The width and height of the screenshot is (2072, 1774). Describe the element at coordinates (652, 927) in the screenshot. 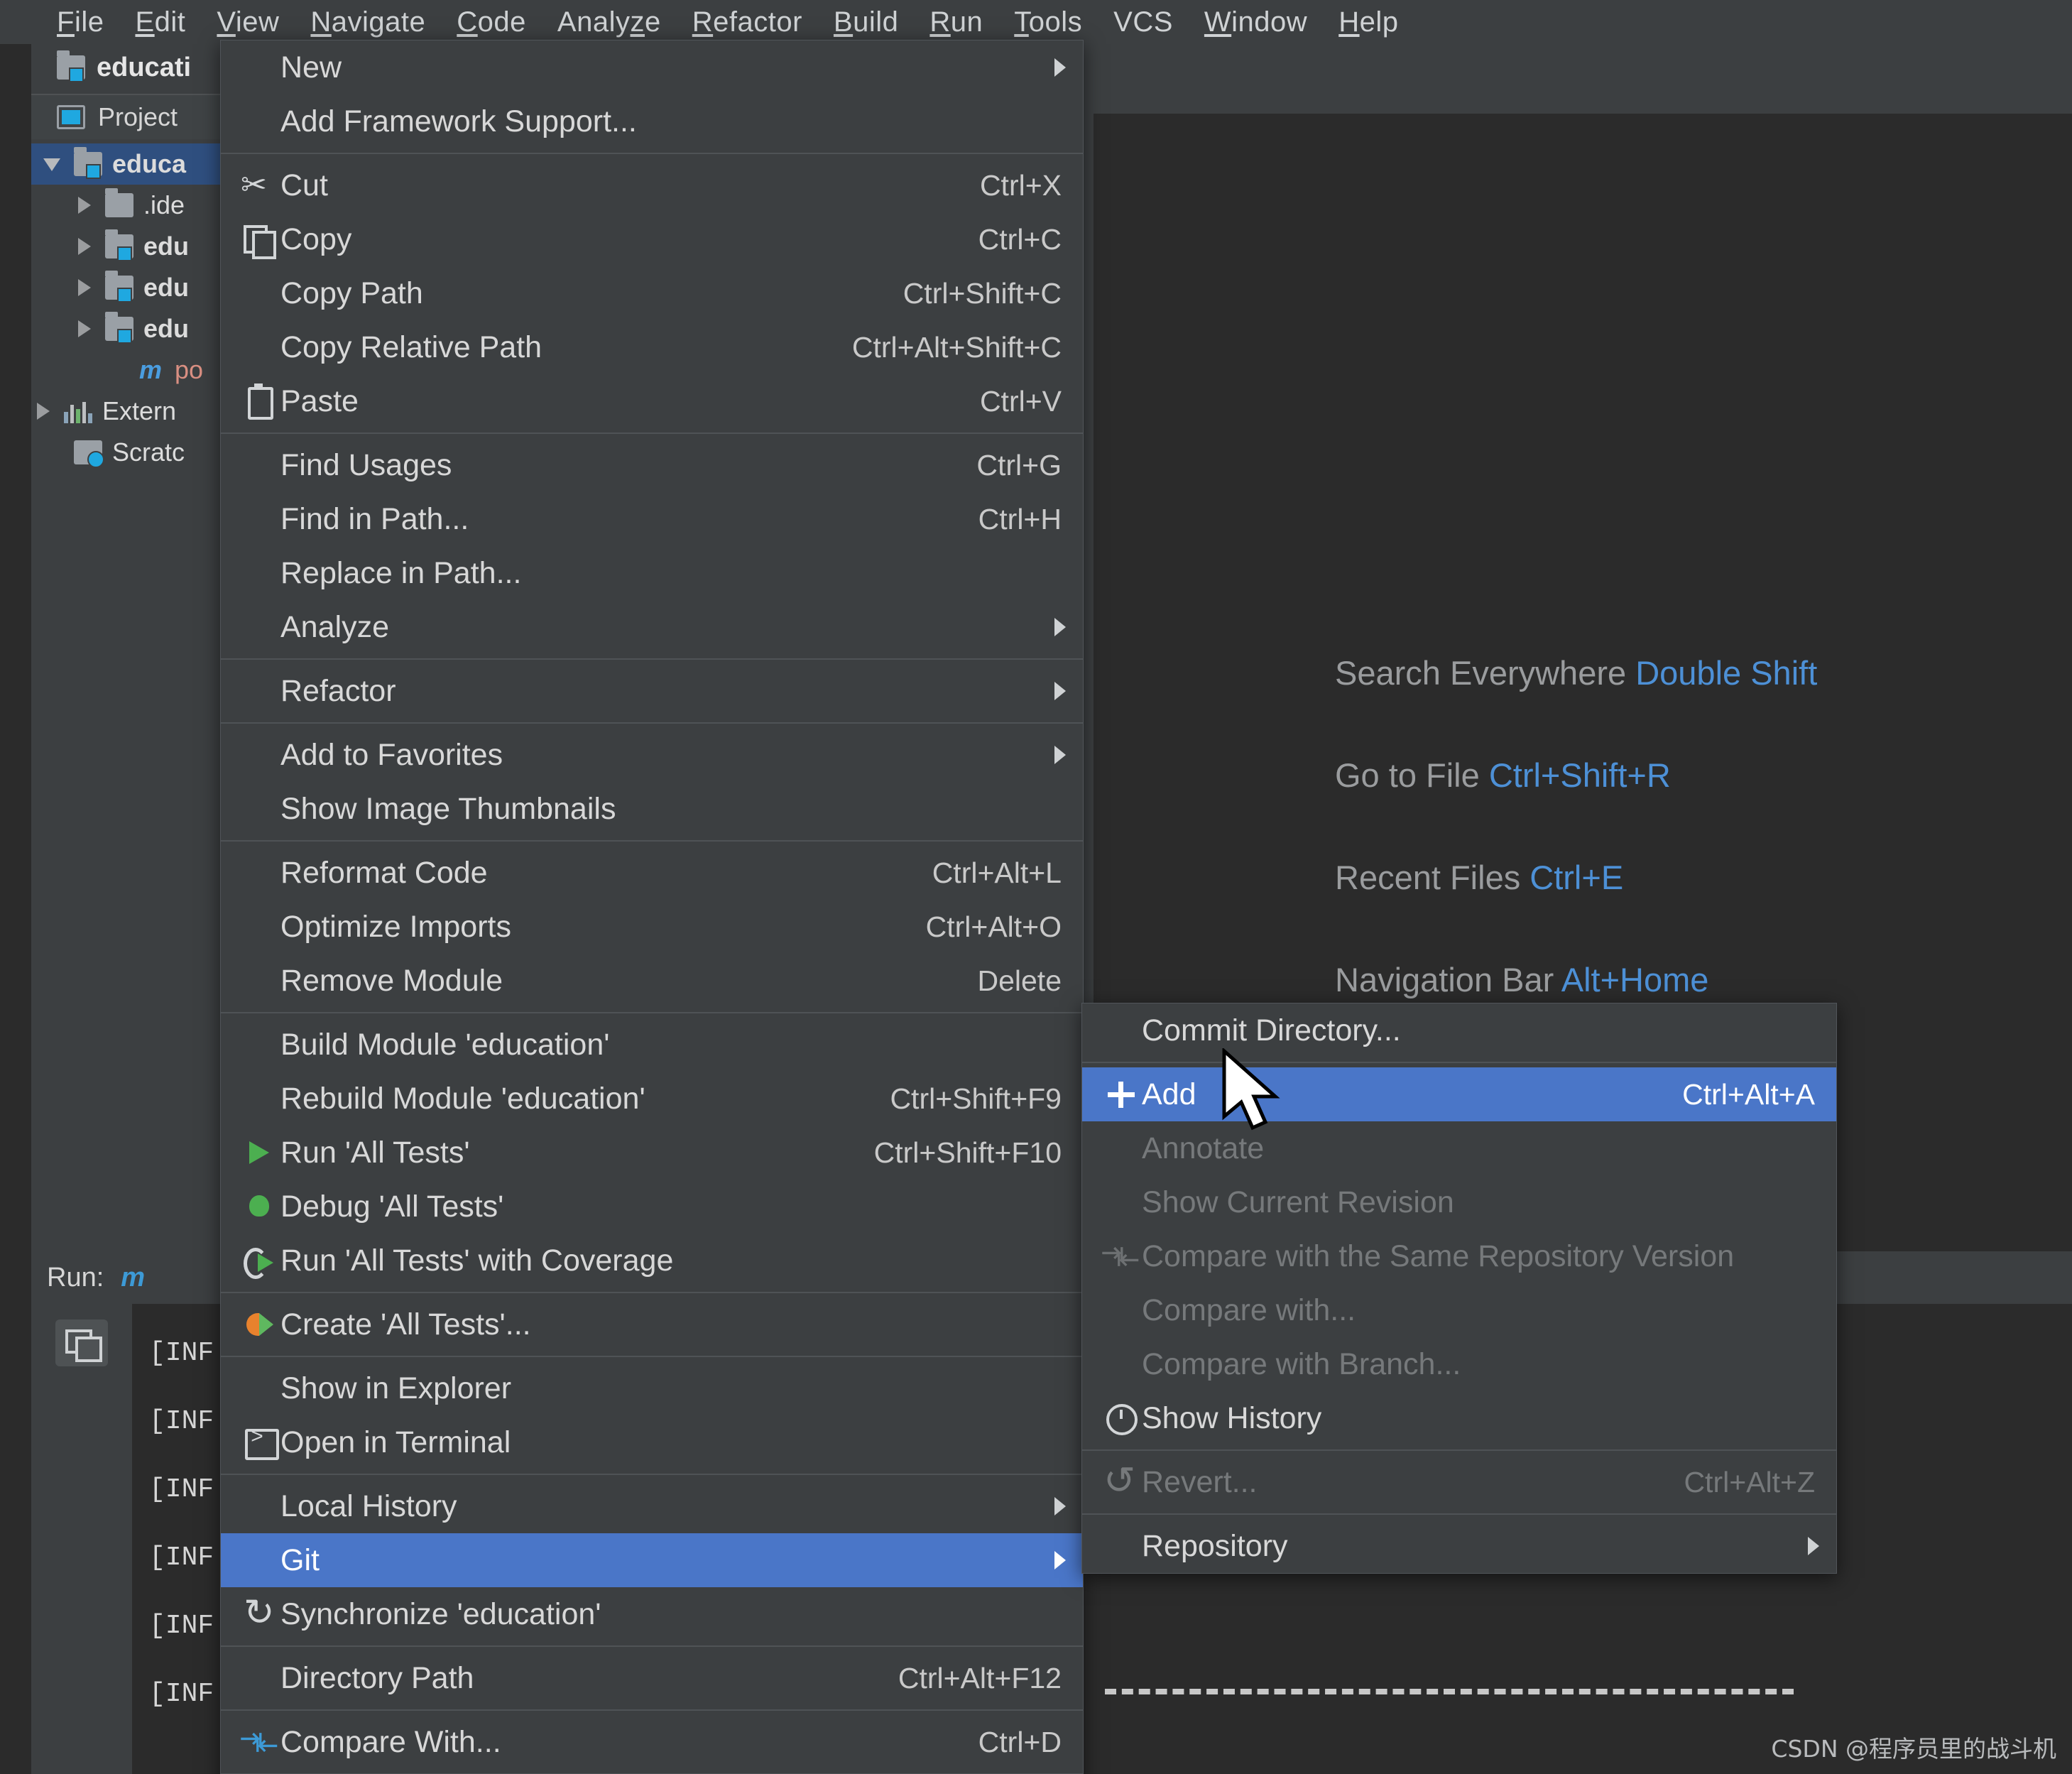

I see `menu-item-optimize-imports: Optimize Imports Ctrl+Alt+O` at that location.